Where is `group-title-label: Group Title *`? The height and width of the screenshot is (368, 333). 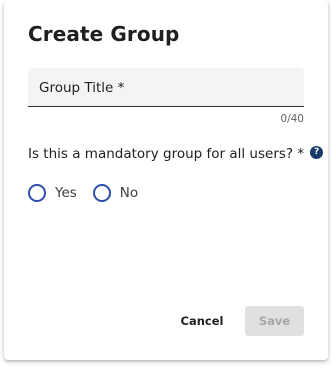 group-title-label: Group Title * is located at coordinates (82, 88).